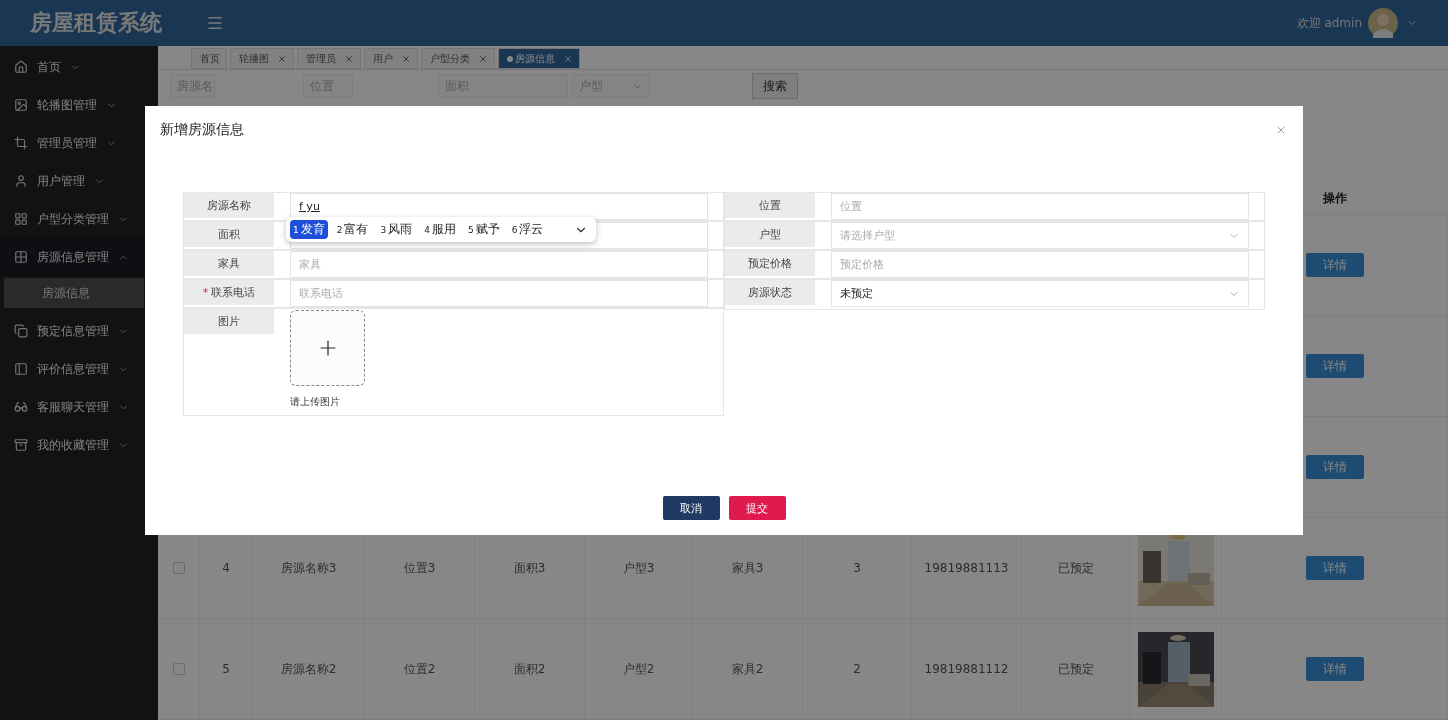 The width and height of the screenshot is (1448, 720). What do you see at coordinates (229, 292) in the screenshot?
I see `field-label: * 联系电话` at bounding box center [229, 292].